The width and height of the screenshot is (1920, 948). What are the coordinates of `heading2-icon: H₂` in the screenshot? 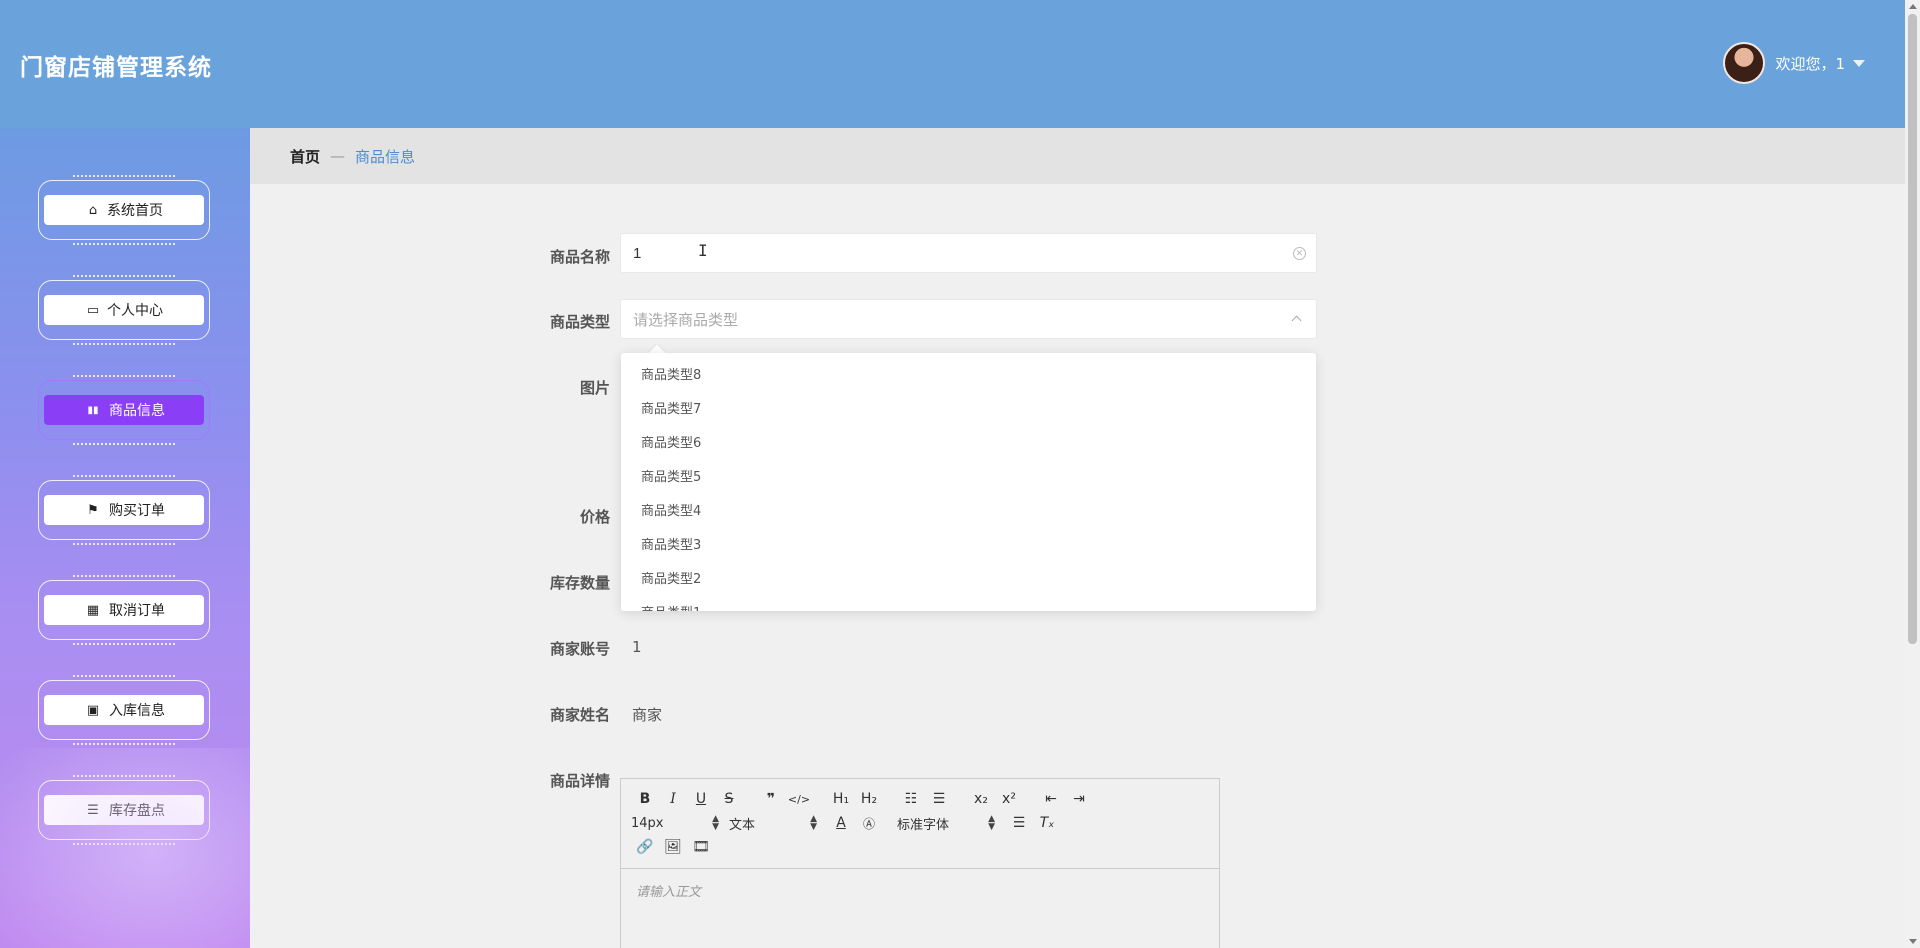 It's located at (869, 799).